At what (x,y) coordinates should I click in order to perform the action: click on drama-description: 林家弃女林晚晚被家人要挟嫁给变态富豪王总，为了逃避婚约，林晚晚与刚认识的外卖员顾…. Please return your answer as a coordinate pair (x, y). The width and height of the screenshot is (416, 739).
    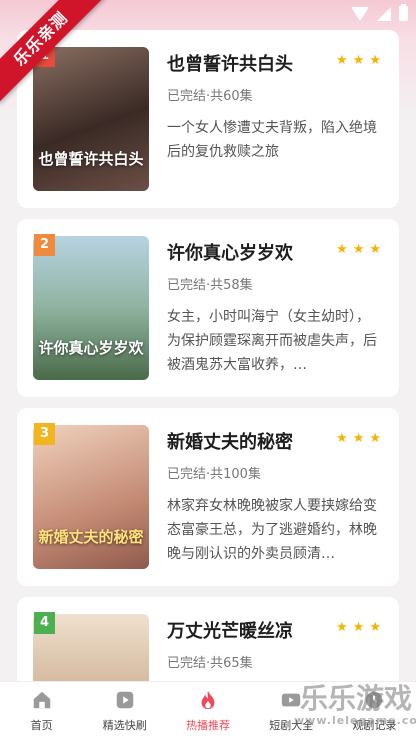
    Looking at the image, I should click on (272, 530).